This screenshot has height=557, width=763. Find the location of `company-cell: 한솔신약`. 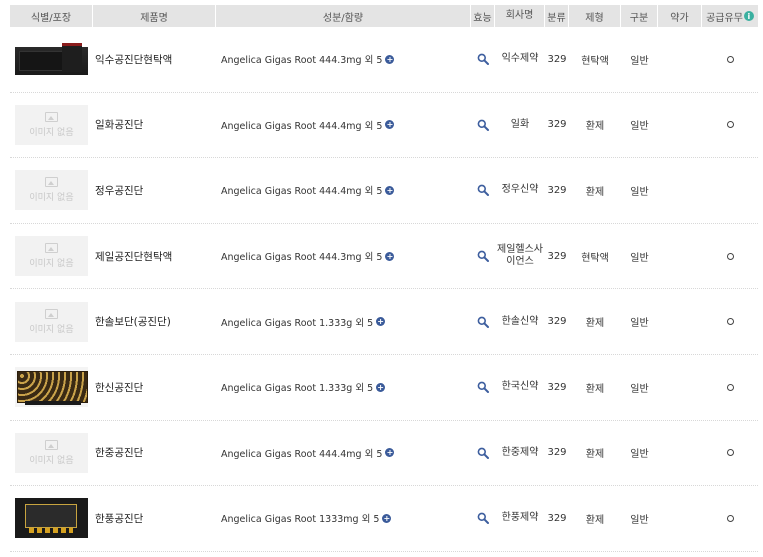

company-cell: 한솔신약 is located at coordinates (520, 321).